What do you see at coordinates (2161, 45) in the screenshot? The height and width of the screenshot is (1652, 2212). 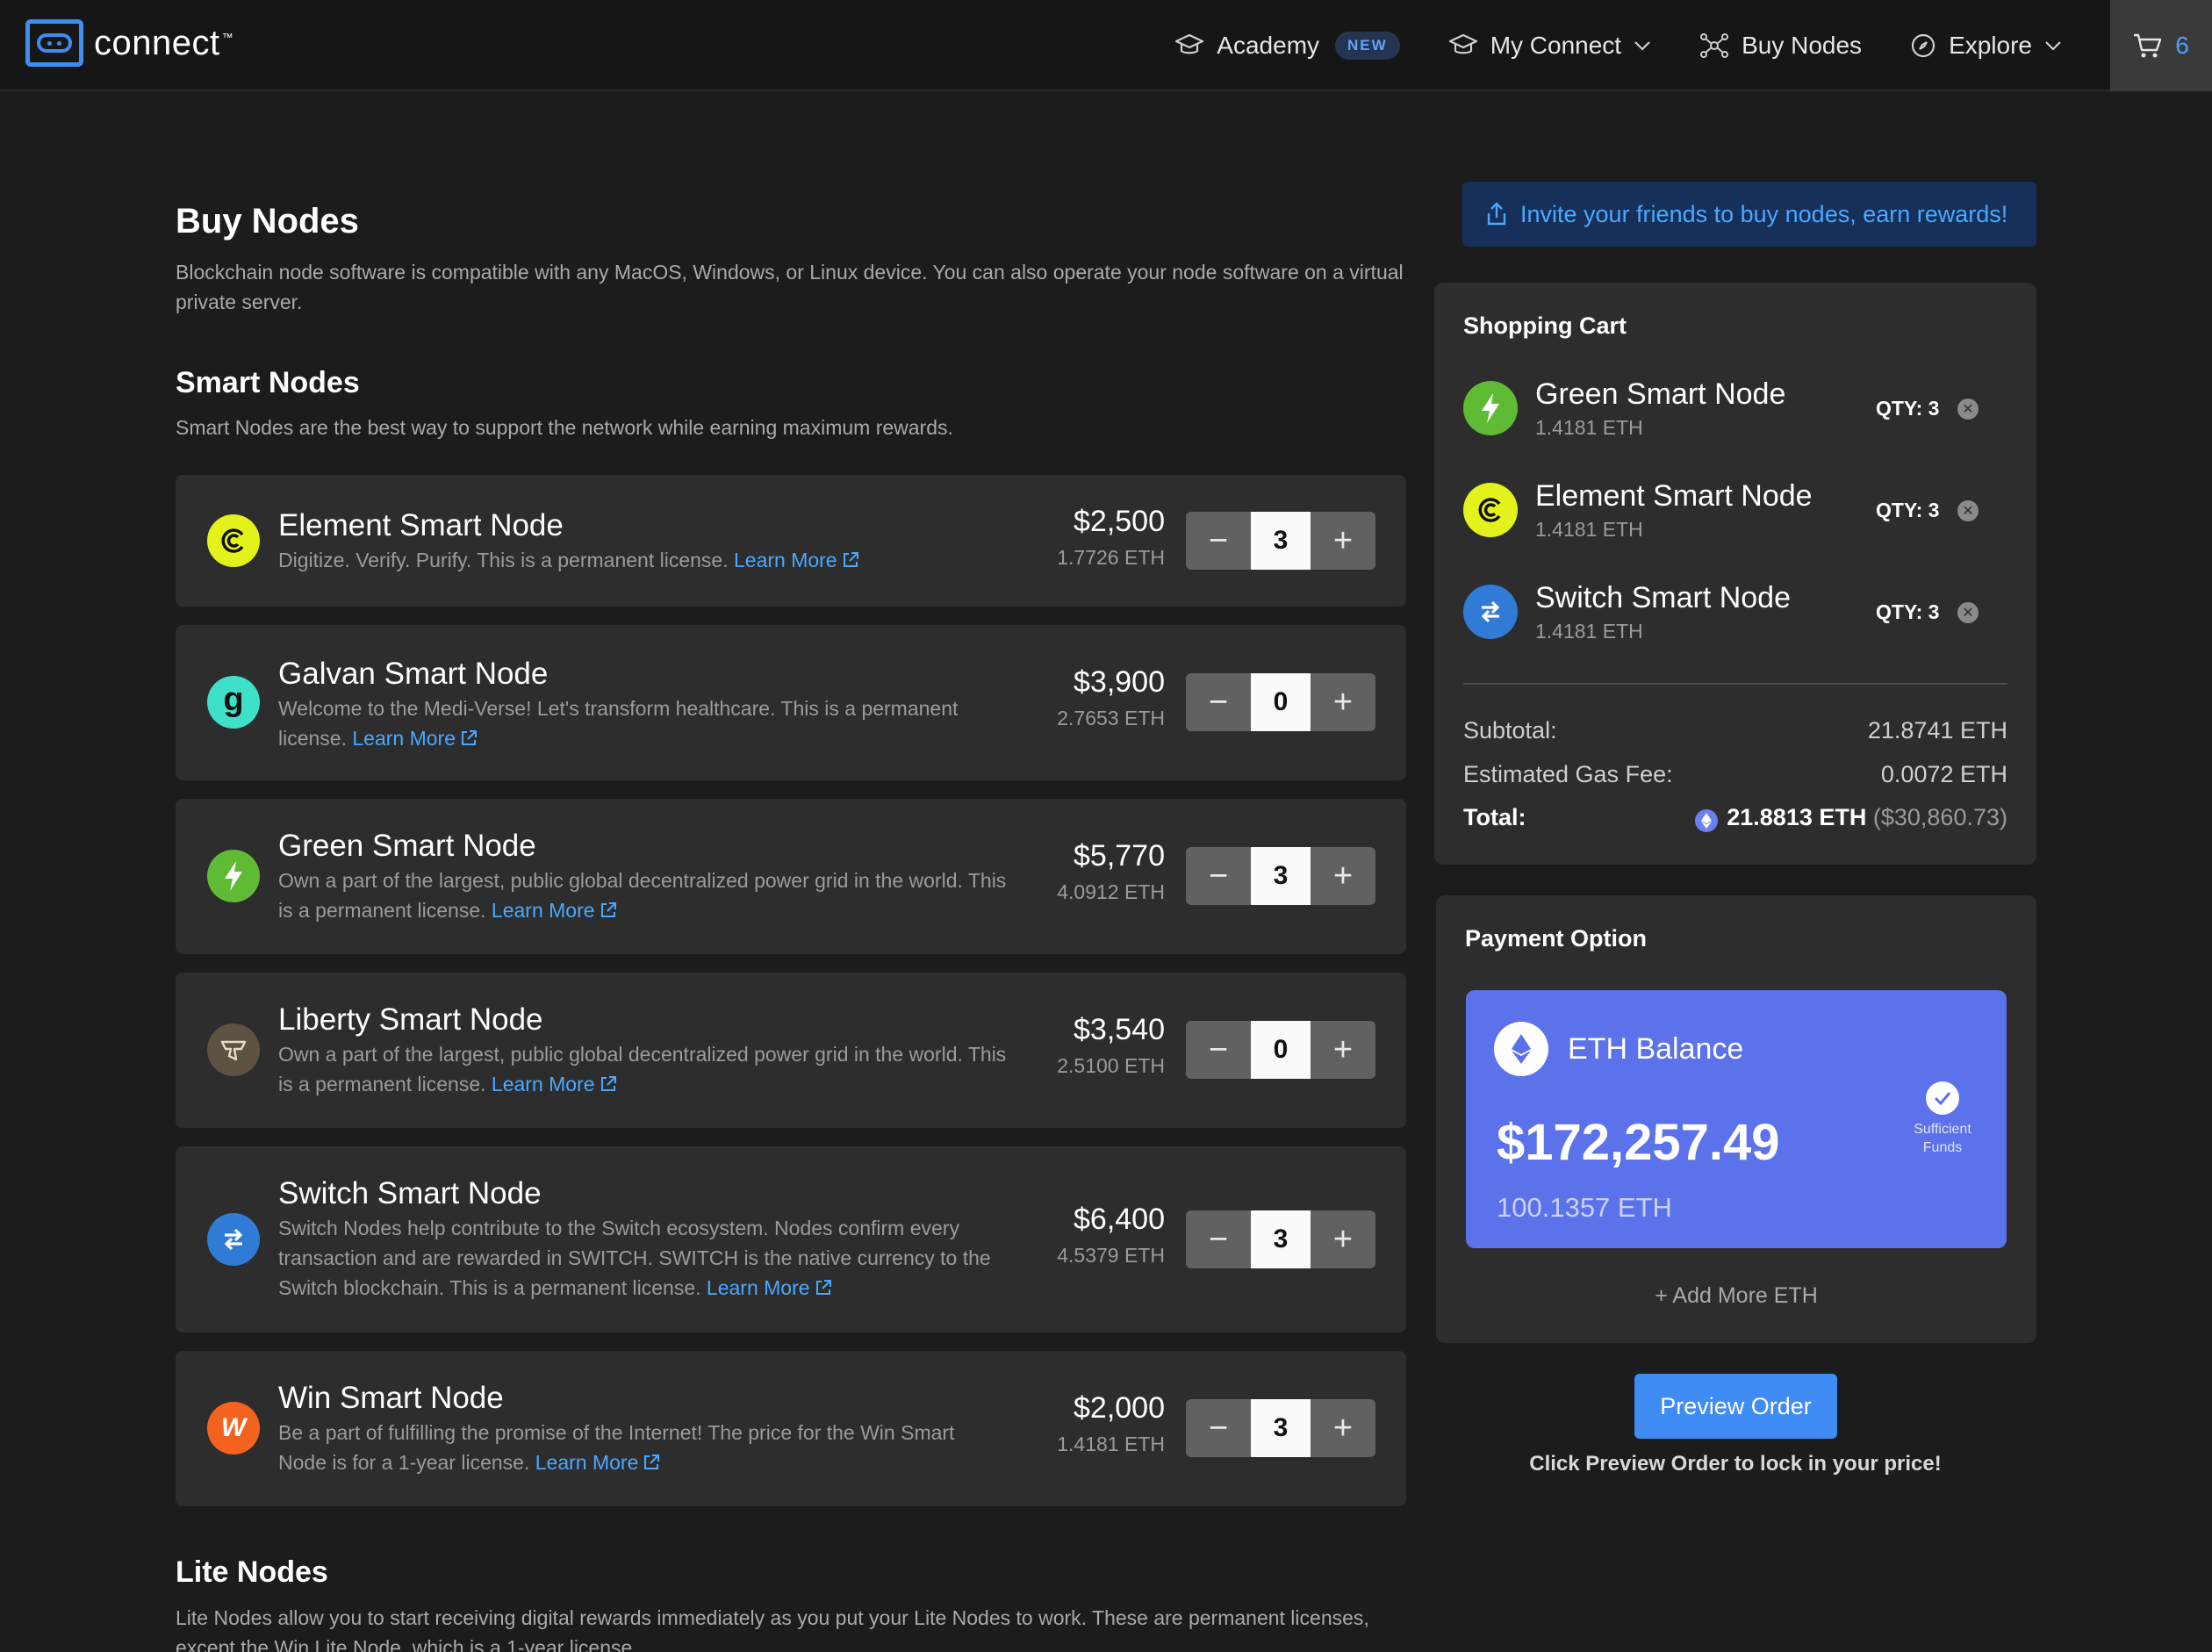 I see `cart-button: 6` at bounding box center [2161, 45].